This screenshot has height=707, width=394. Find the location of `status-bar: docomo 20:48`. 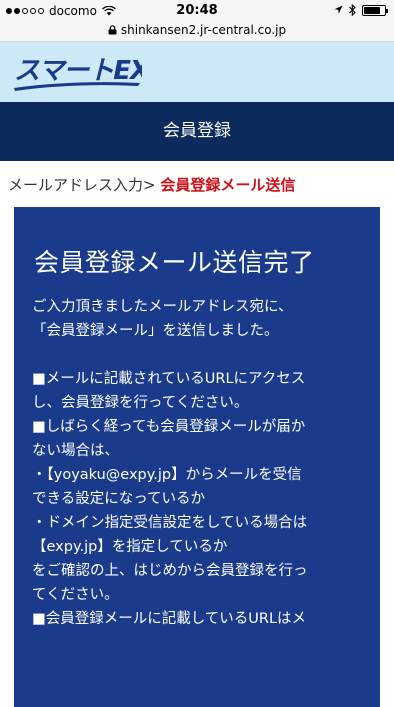

status-bar: docomo 20:48 is located at coordinates (197, 11).